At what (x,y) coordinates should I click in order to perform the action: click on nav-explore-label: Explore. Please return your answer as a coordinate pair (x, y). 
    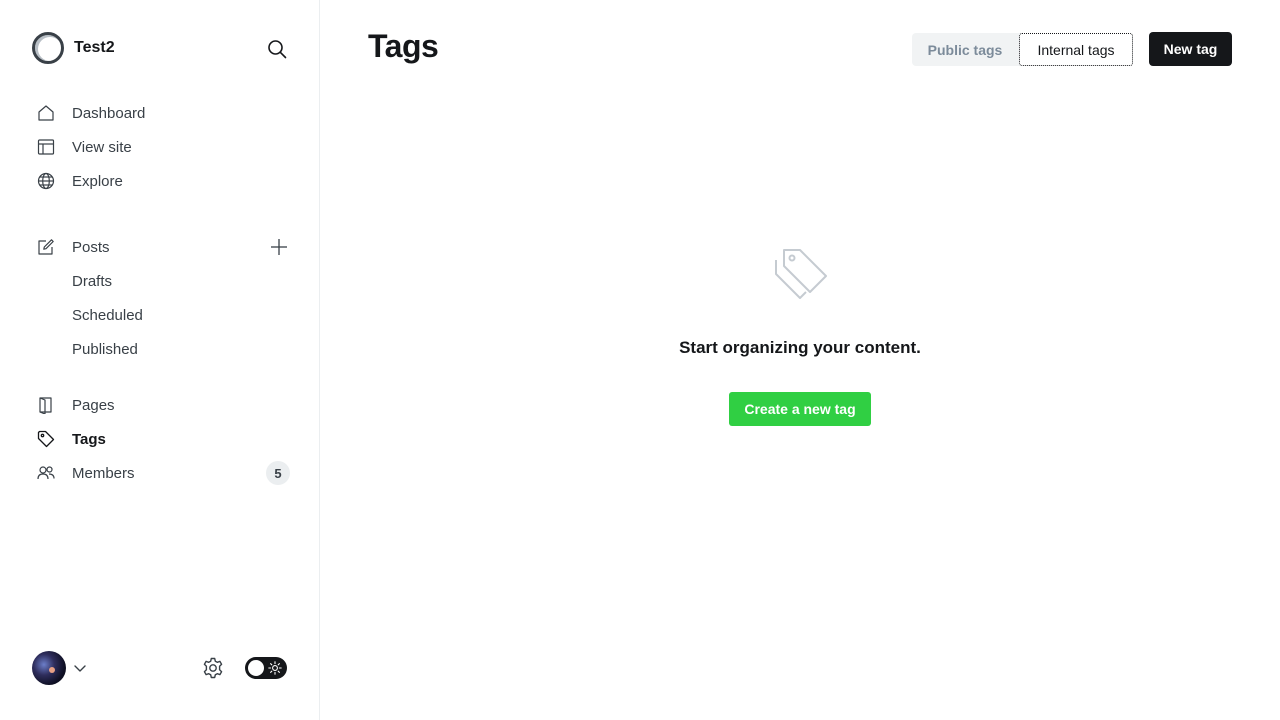
    Looking at the image, I should click on (97, 181).